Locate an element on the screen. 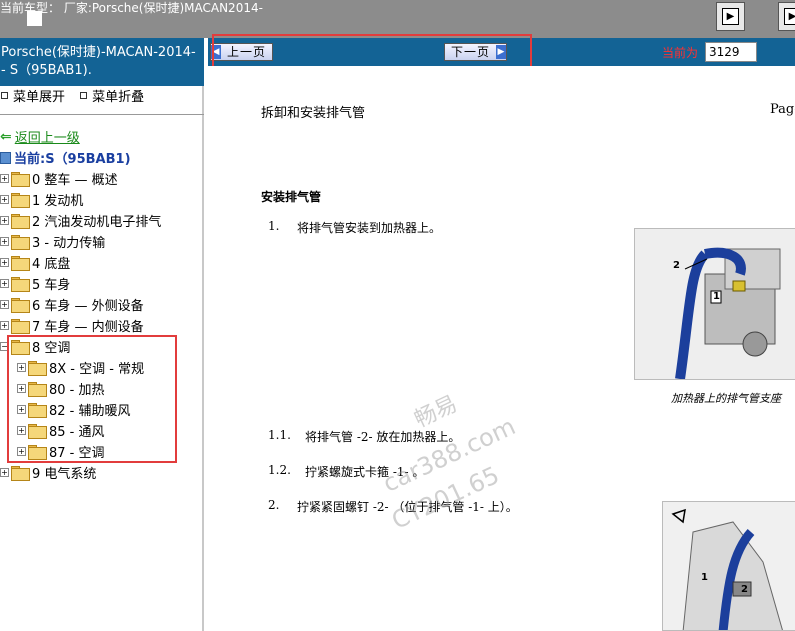  toolbar-forward-button-2: ▶ is located at coordinates (786, 16).